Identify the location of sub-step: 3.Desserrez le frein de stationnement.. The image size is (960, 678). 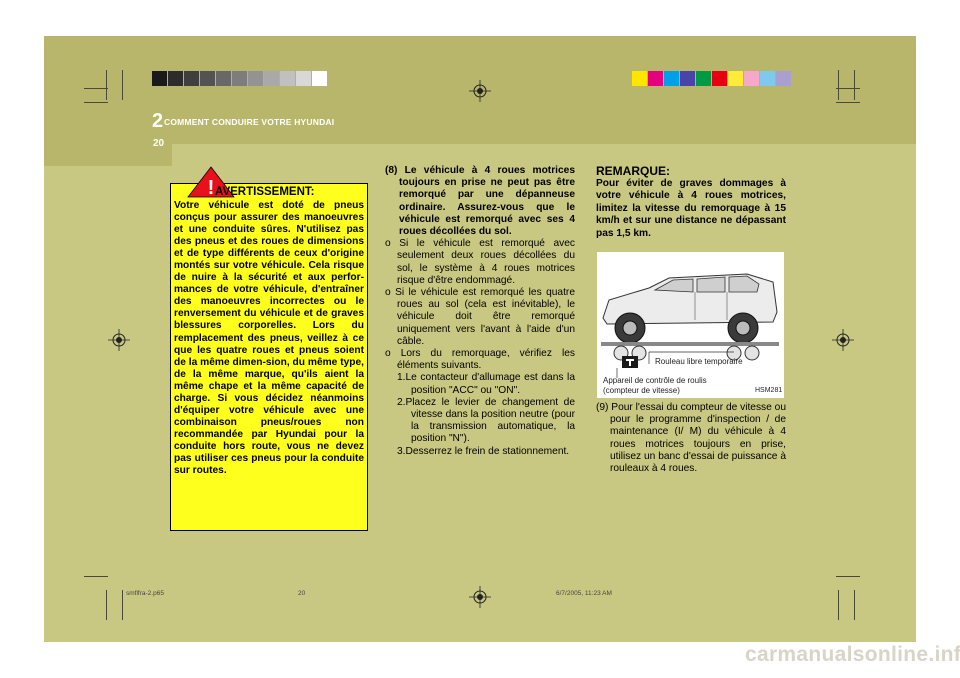
(483, 451).